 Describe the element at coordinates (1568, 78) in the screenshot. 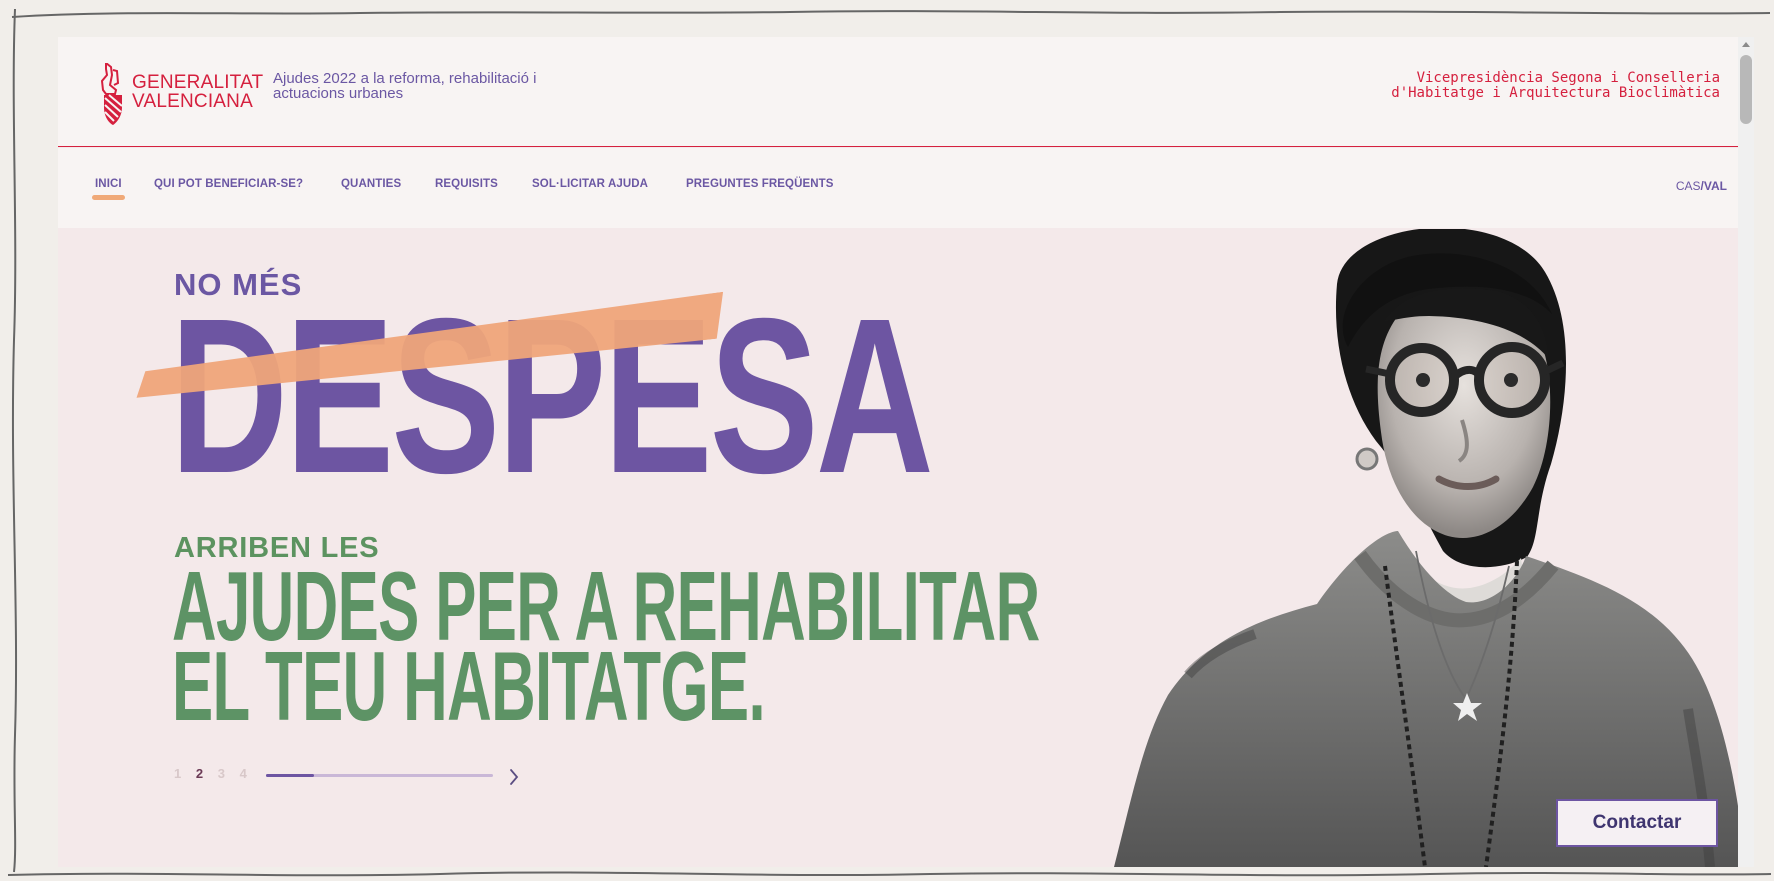

I see `department-line-1: Vicepresidència Segona i Conselleria` at that location.